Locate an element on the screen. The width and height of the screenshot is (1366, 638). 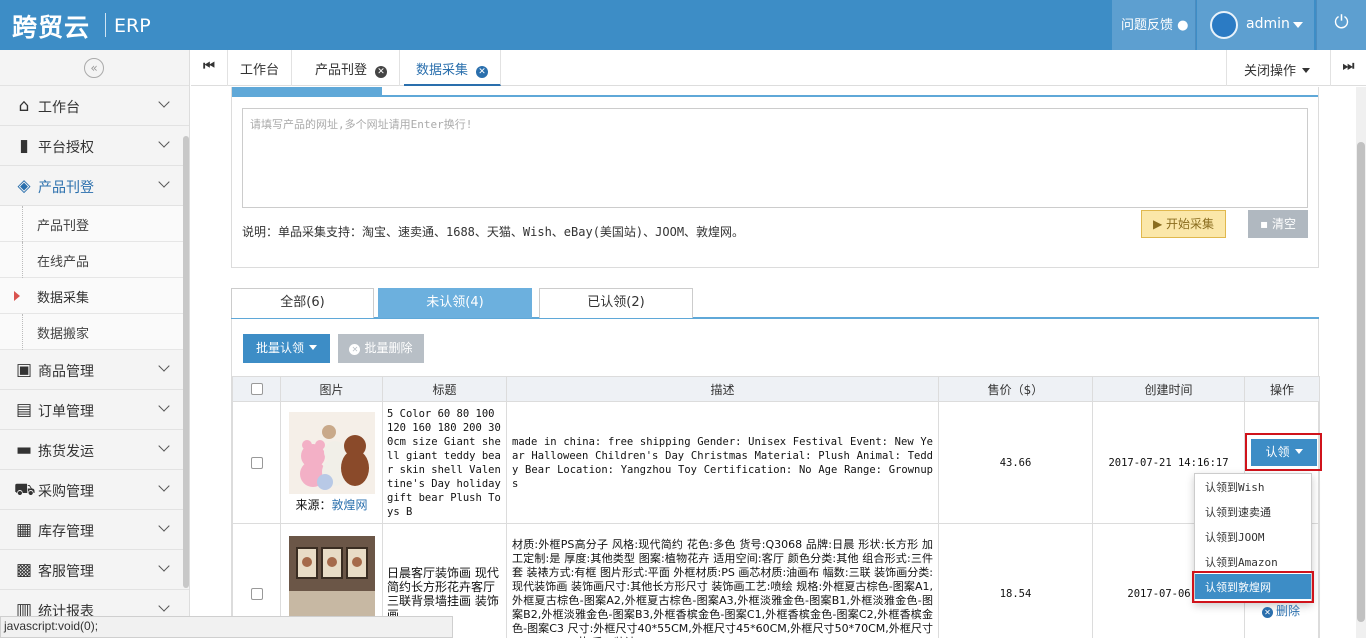
url-textarea: 请填写产品的网址,多个网址请用Enter换行! is located at coordinates (775, 158).